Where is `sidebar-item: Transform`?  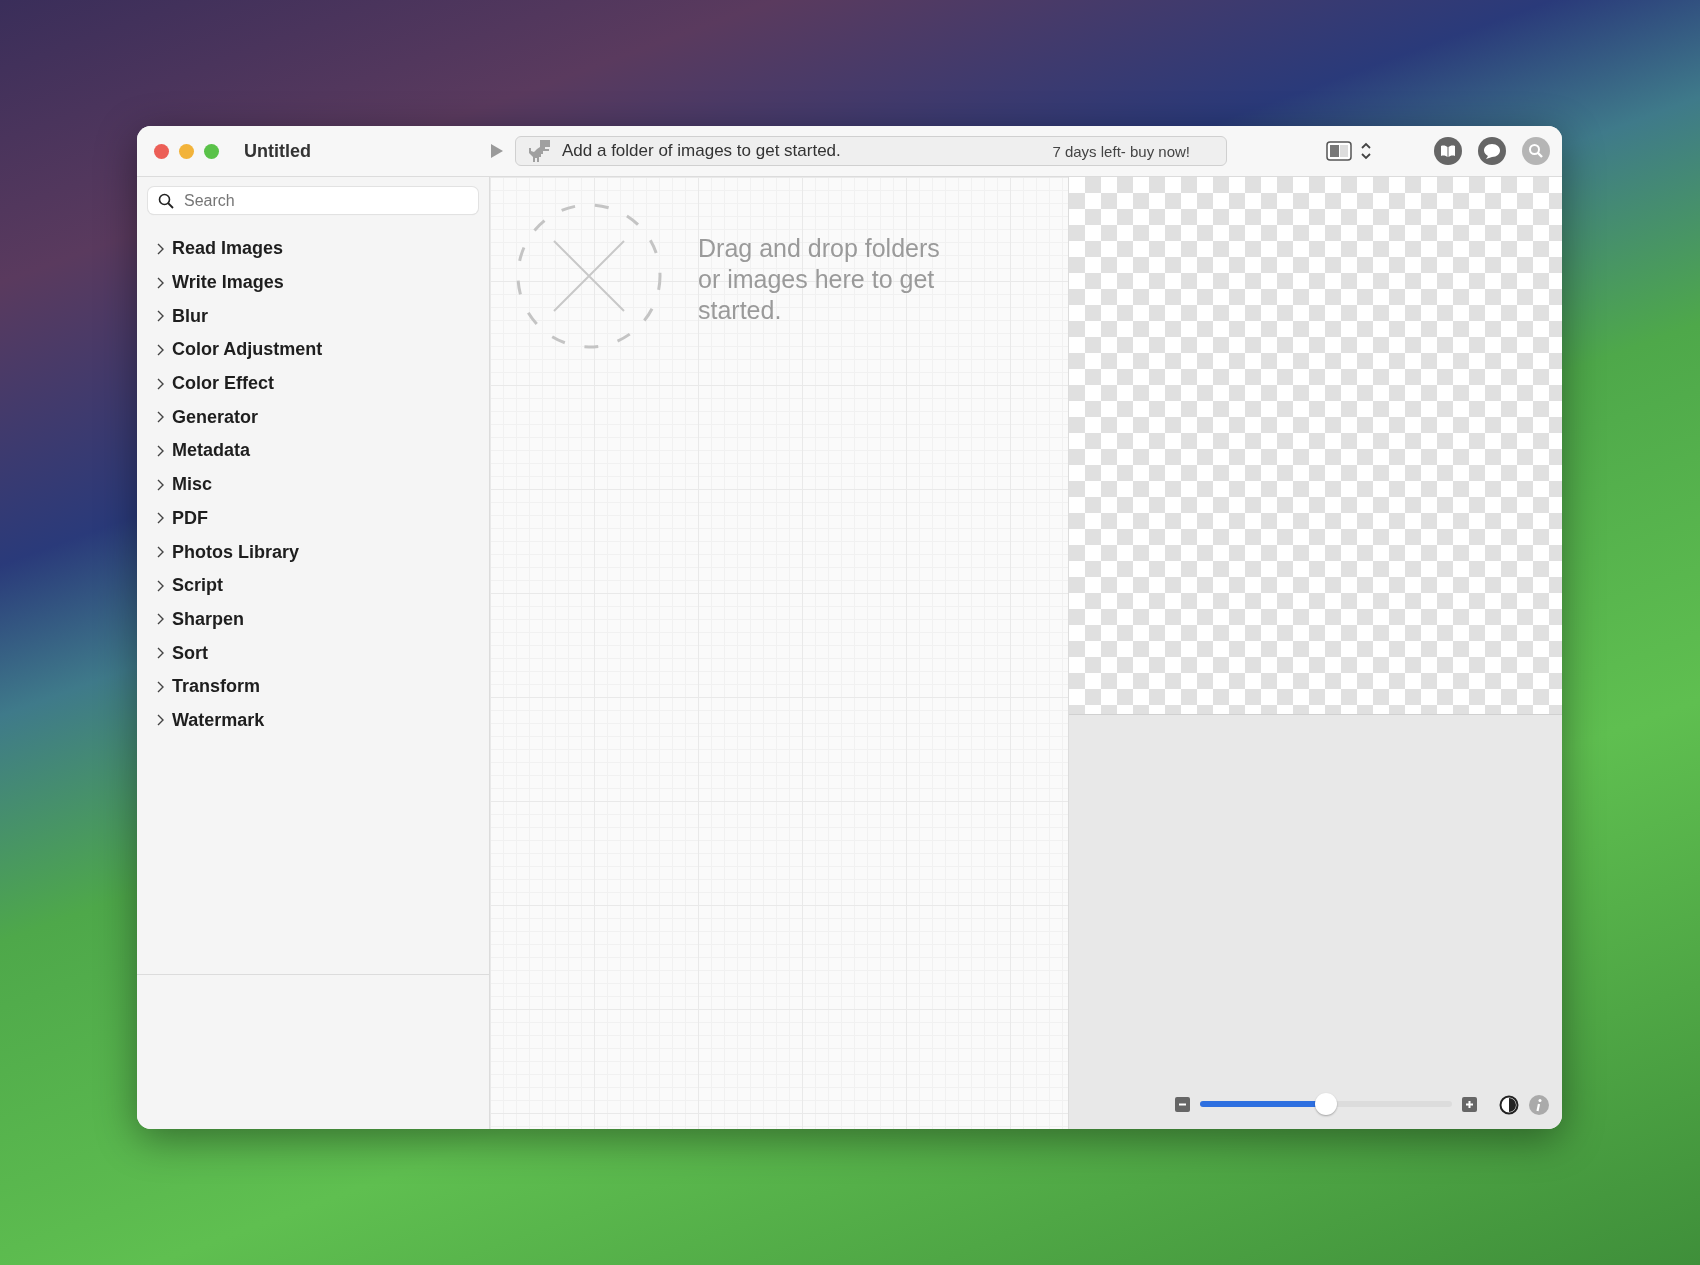 sidebar-item: Transform is located at coordinates (313, 686).